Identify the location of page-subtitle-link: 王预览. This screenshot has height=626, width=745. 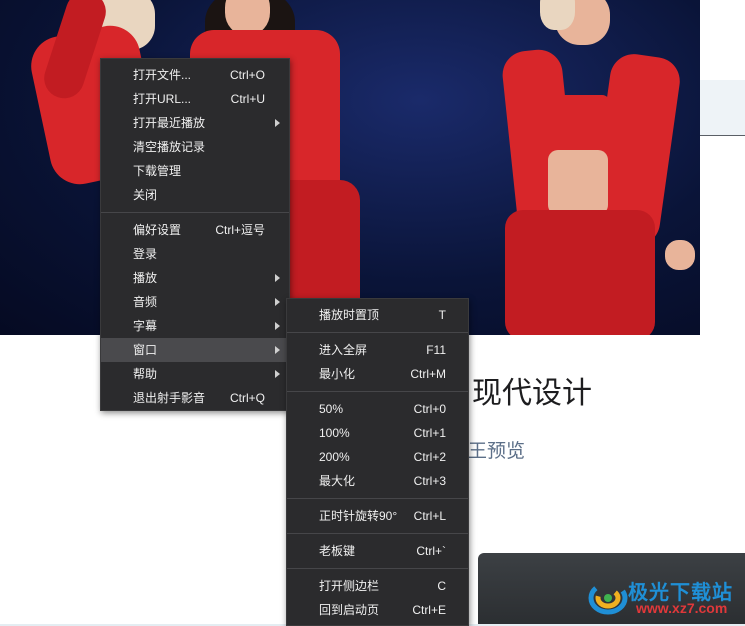
(496, 449).